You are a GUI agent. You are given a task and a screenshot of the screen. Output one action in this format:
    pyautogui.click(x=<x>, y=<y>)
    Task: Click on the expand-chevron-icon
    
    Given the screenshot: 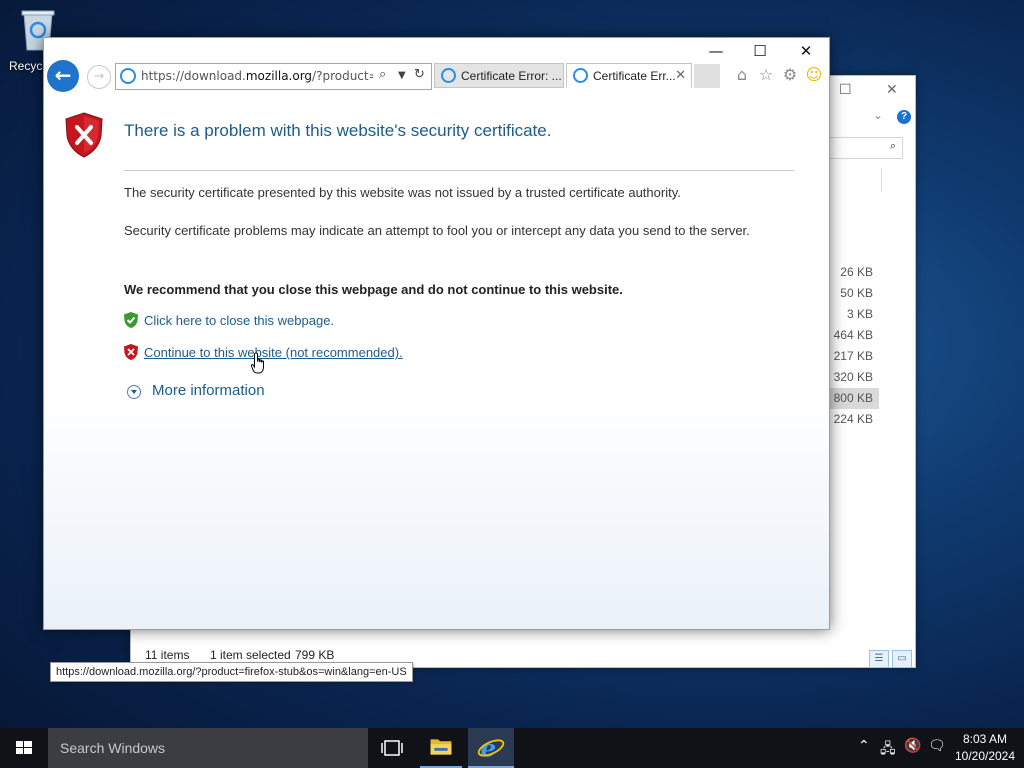 What is the action you would take?
    pyautogui.click(x=134, y=392)
    